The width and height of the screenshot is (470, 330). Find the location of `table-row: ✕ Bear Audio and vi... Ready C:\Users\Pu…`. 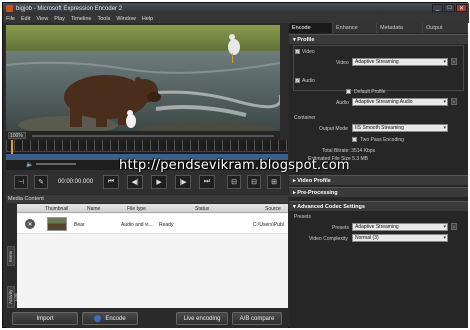

table-row: ✕ Bear Audio and vi... Ready C:\Users\Pu… is located at coordinates (152, 224).